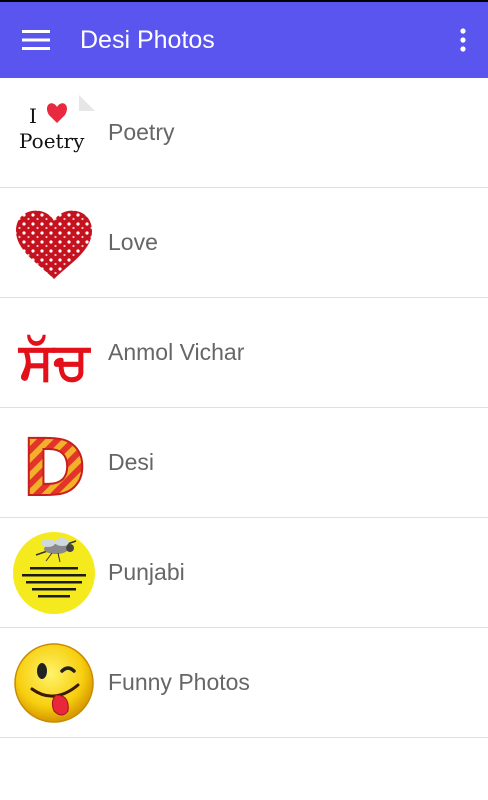  Describe the element at coordinates (131, 462) in the screenshot. I see `list-item-label: Desi` at that location.